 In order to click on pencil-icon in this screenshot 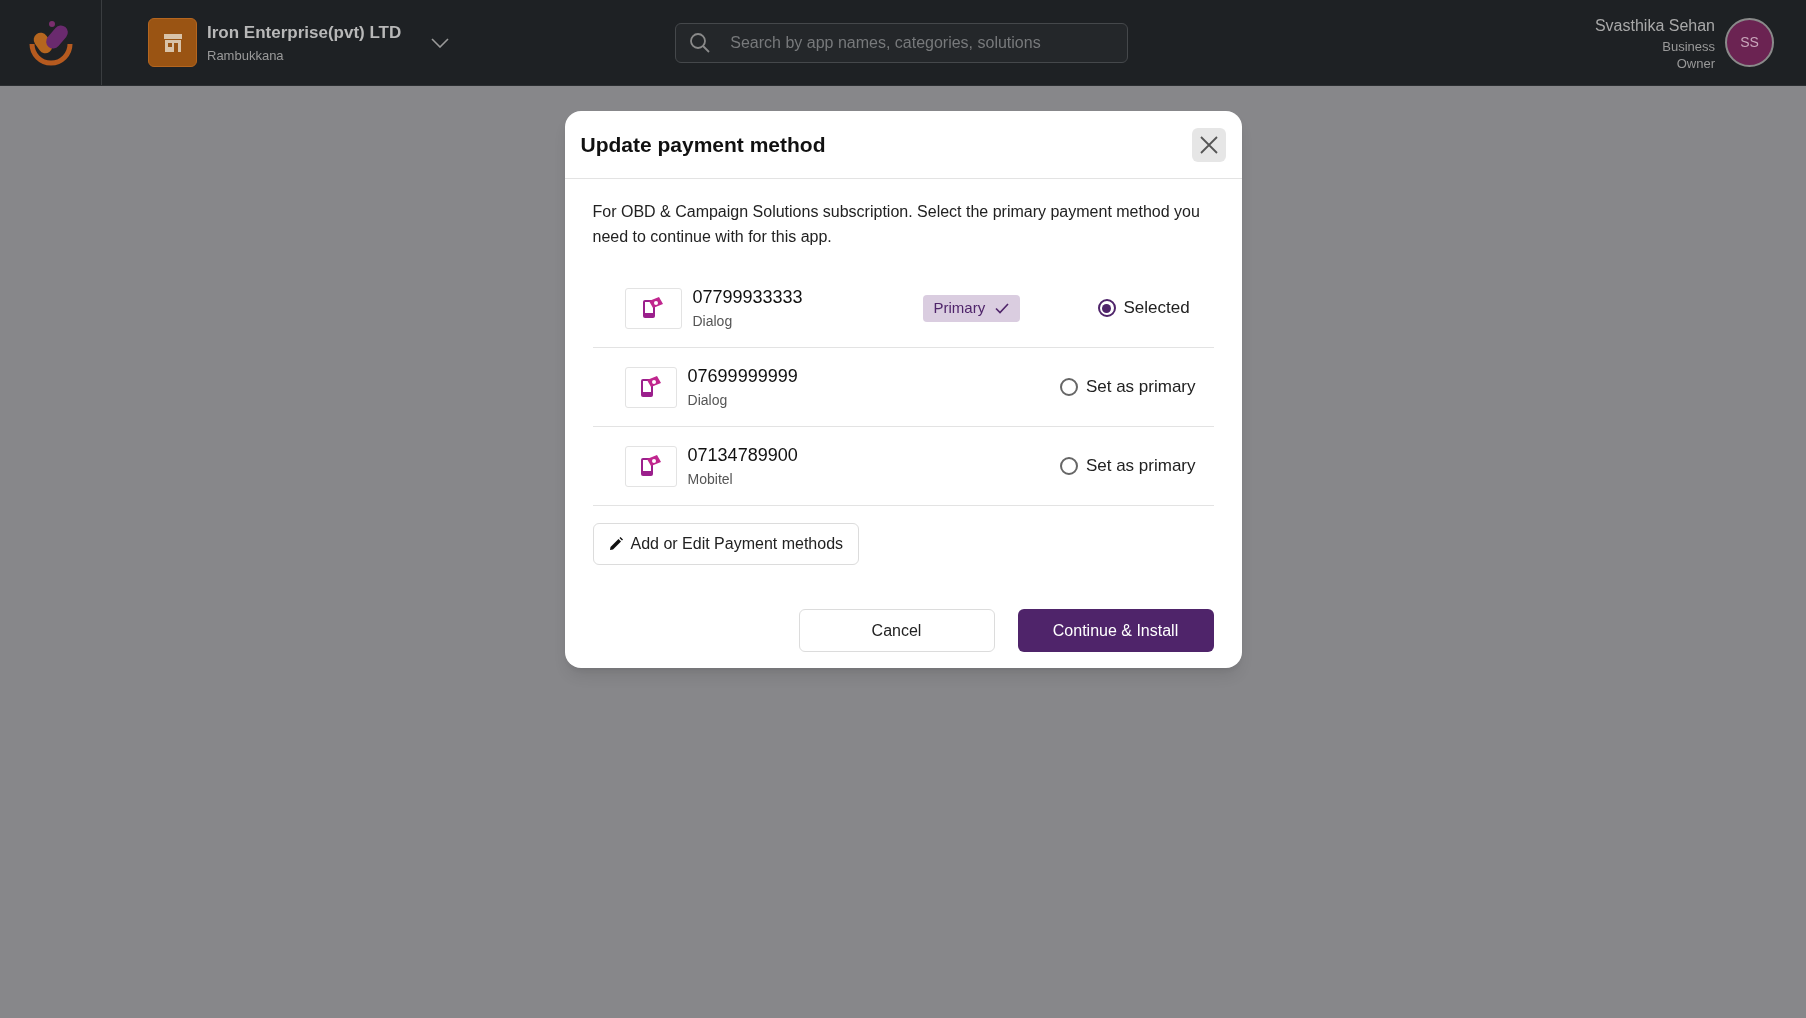, I will do `click(615, 544)`.